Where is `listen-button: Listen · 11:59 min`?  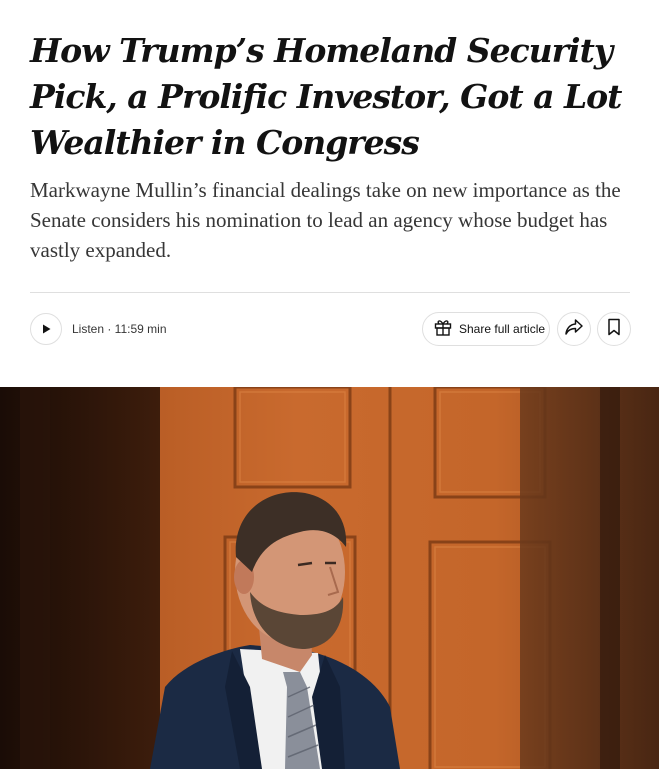 listen-button: Listen · 11:59 min is located at coordinates (98, 329).